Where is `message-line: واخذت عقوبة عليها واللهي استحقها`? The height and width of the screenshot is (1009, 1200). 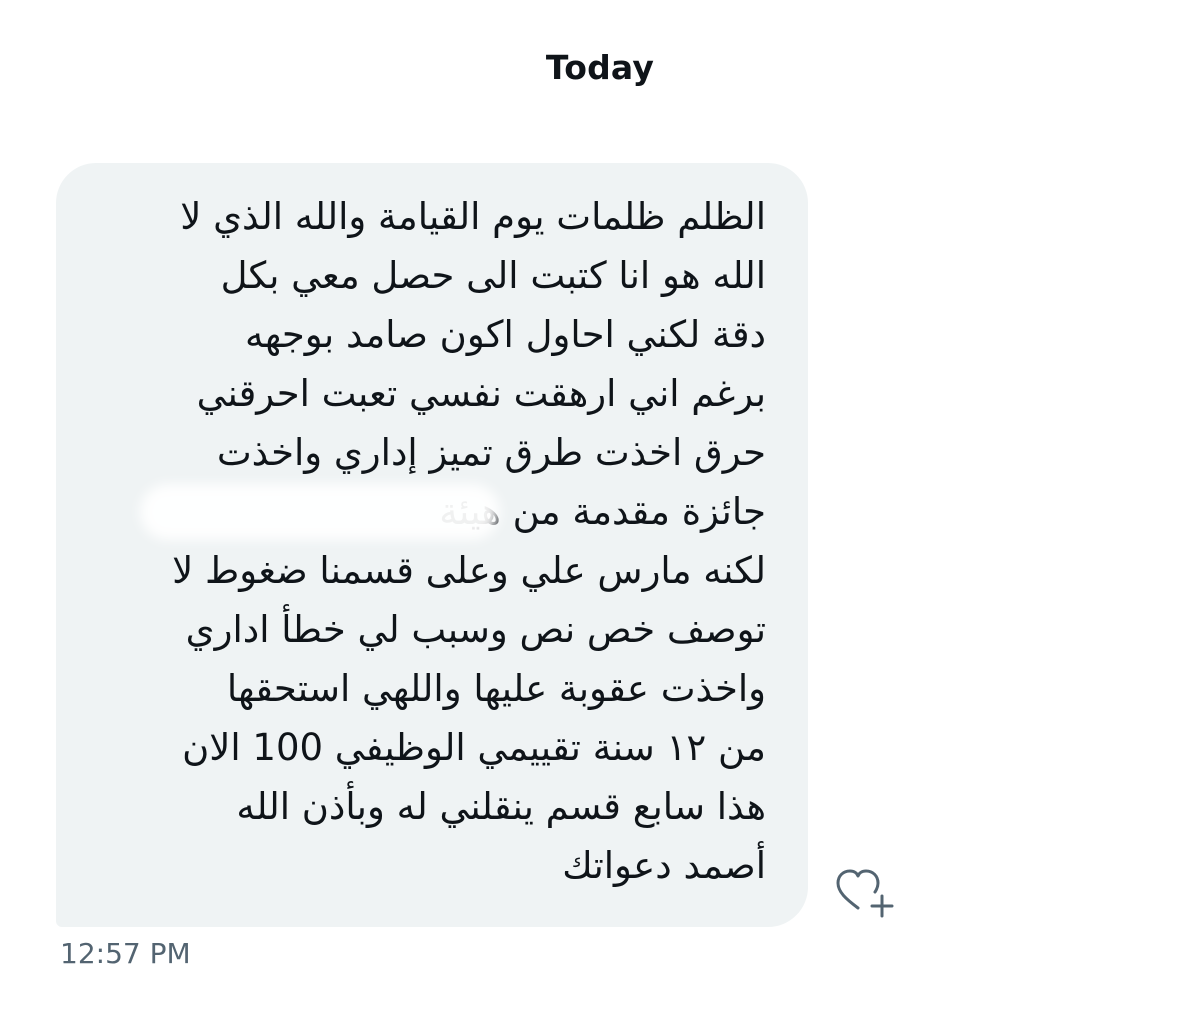
message-line: واخذت عقوبة عليها واللهي استحقها is located at coordinates (496, 688).